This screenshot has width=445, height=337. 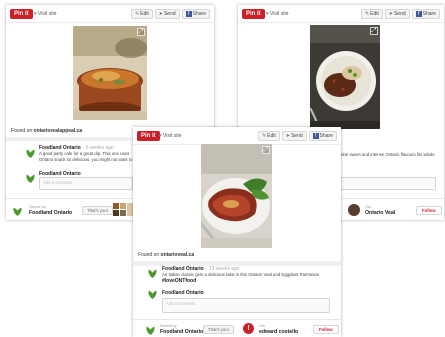 I want to click on via-name: edward costello, so click(x=278, y=332).